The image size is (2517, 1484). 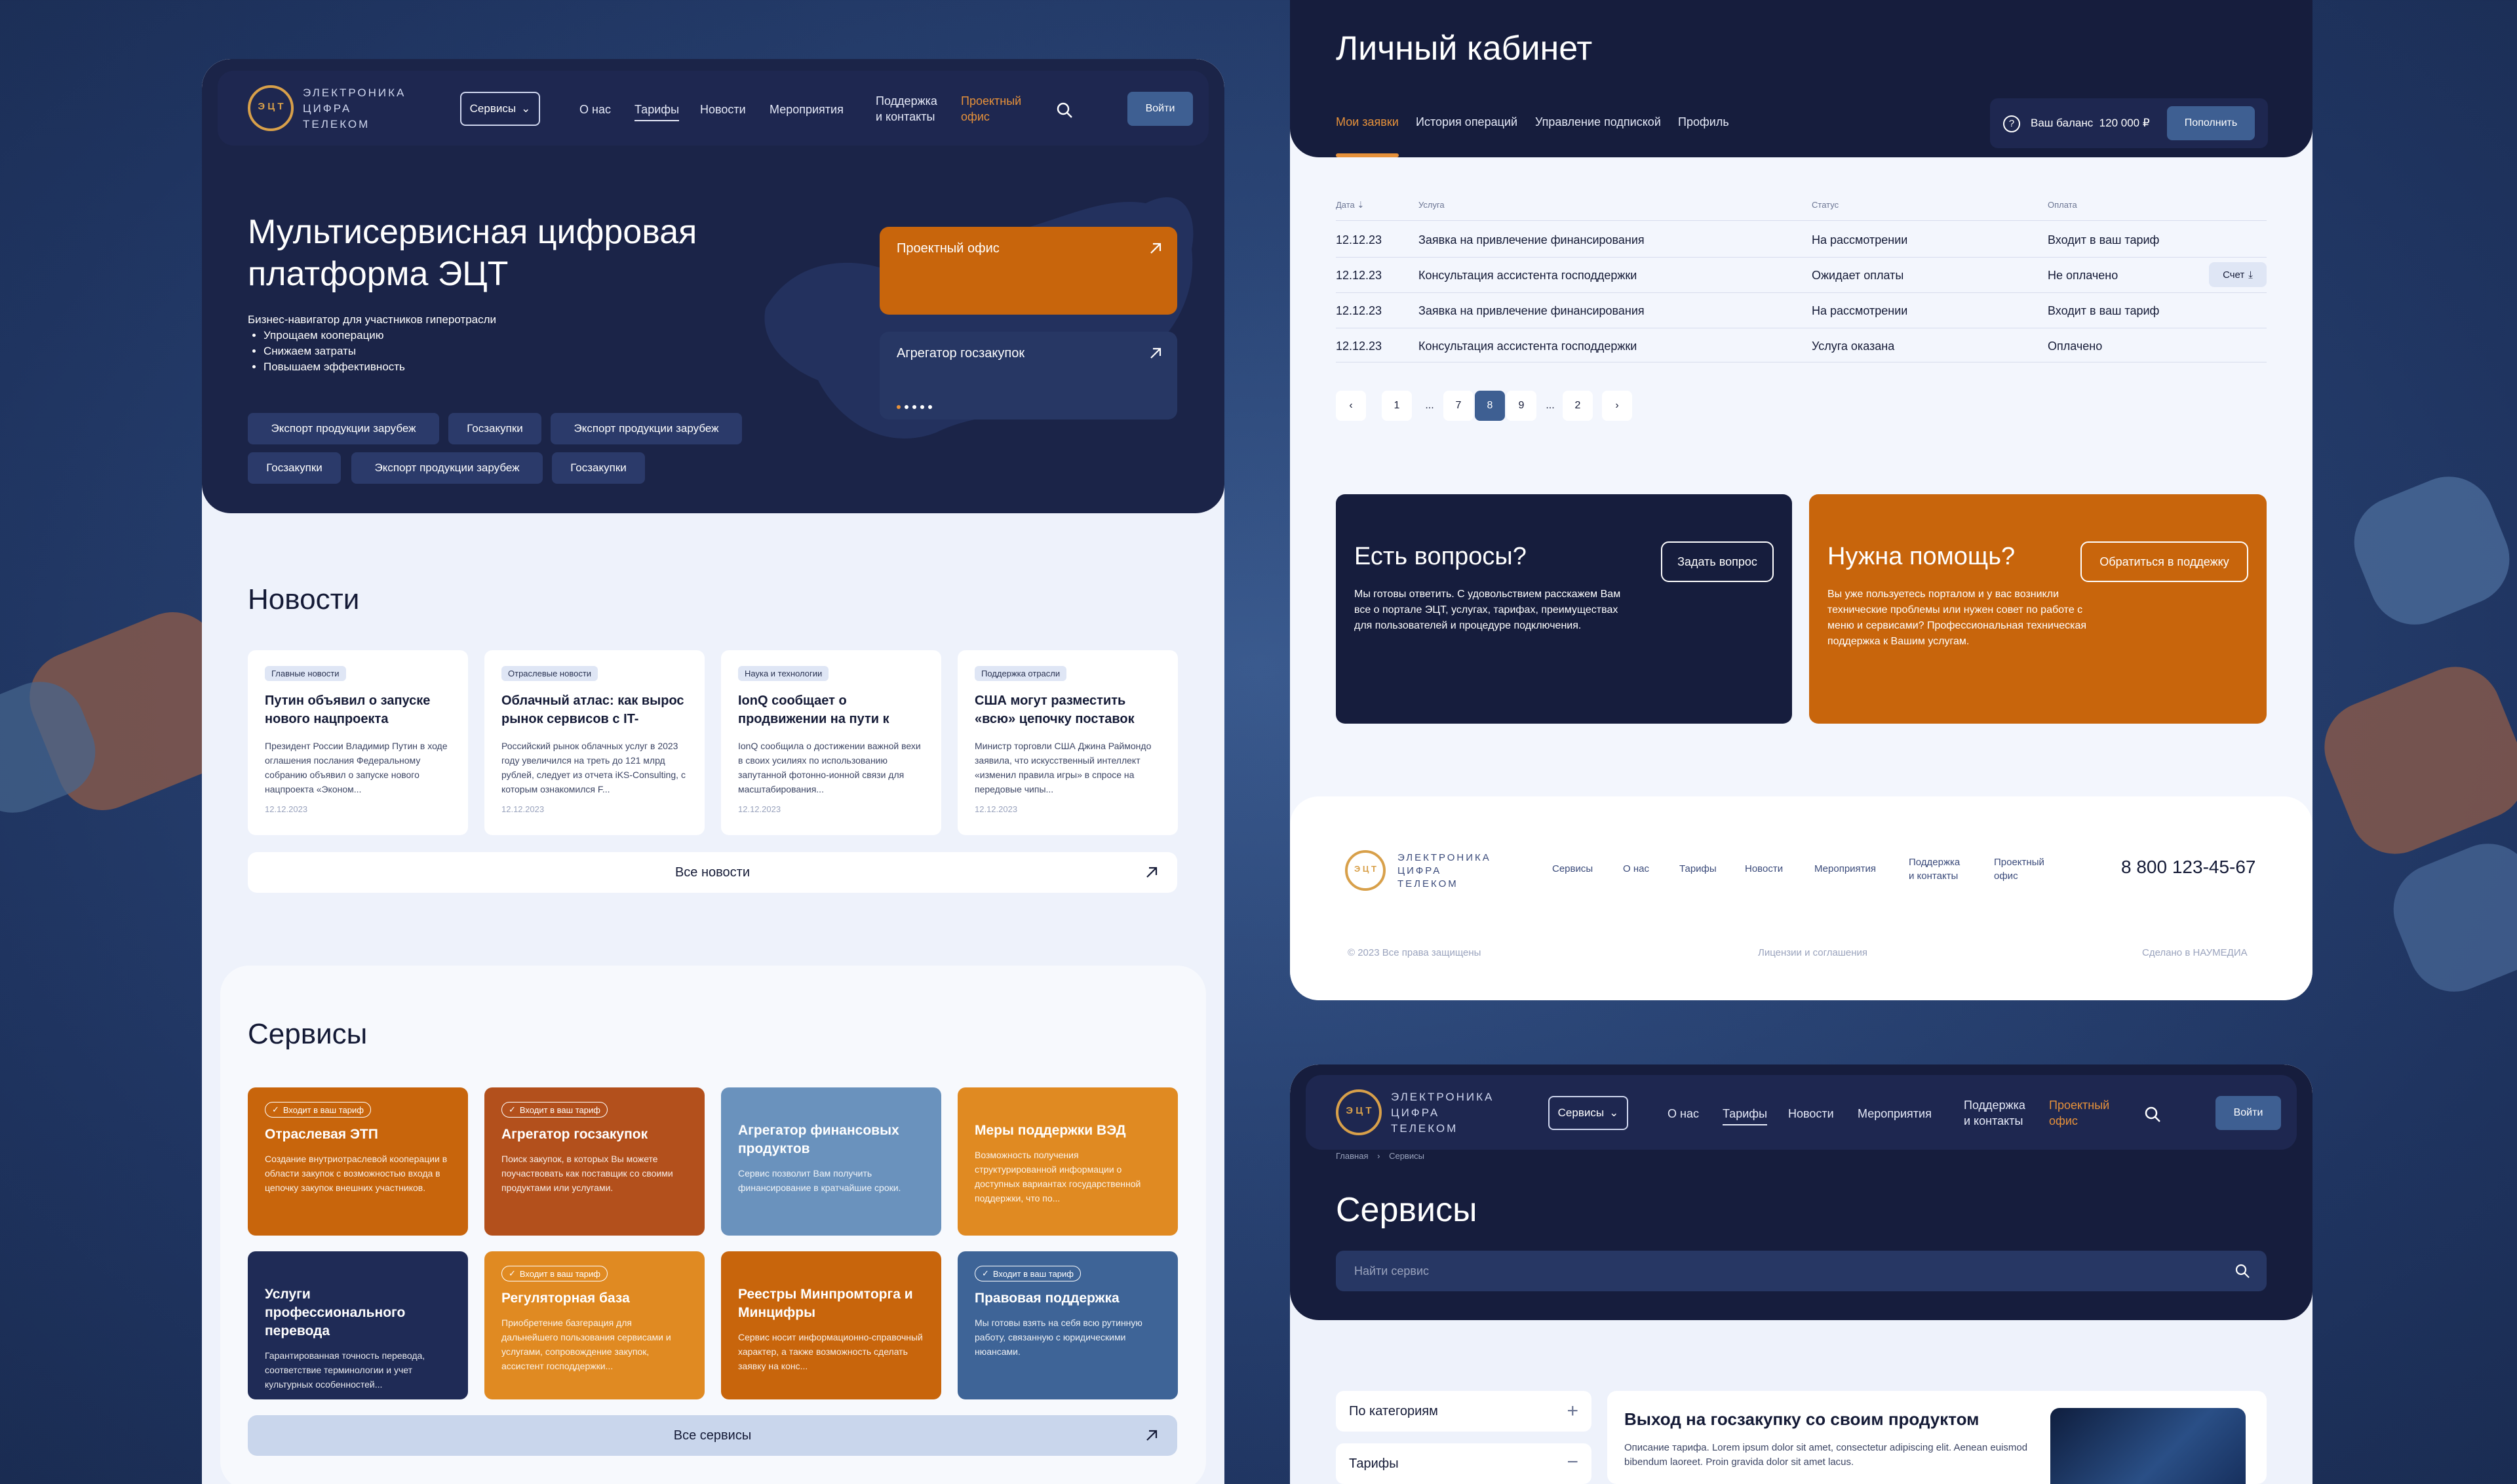 I want to click on balance-text: Ваш баланс 120 000 ₽, so click(x=2090, y=123).